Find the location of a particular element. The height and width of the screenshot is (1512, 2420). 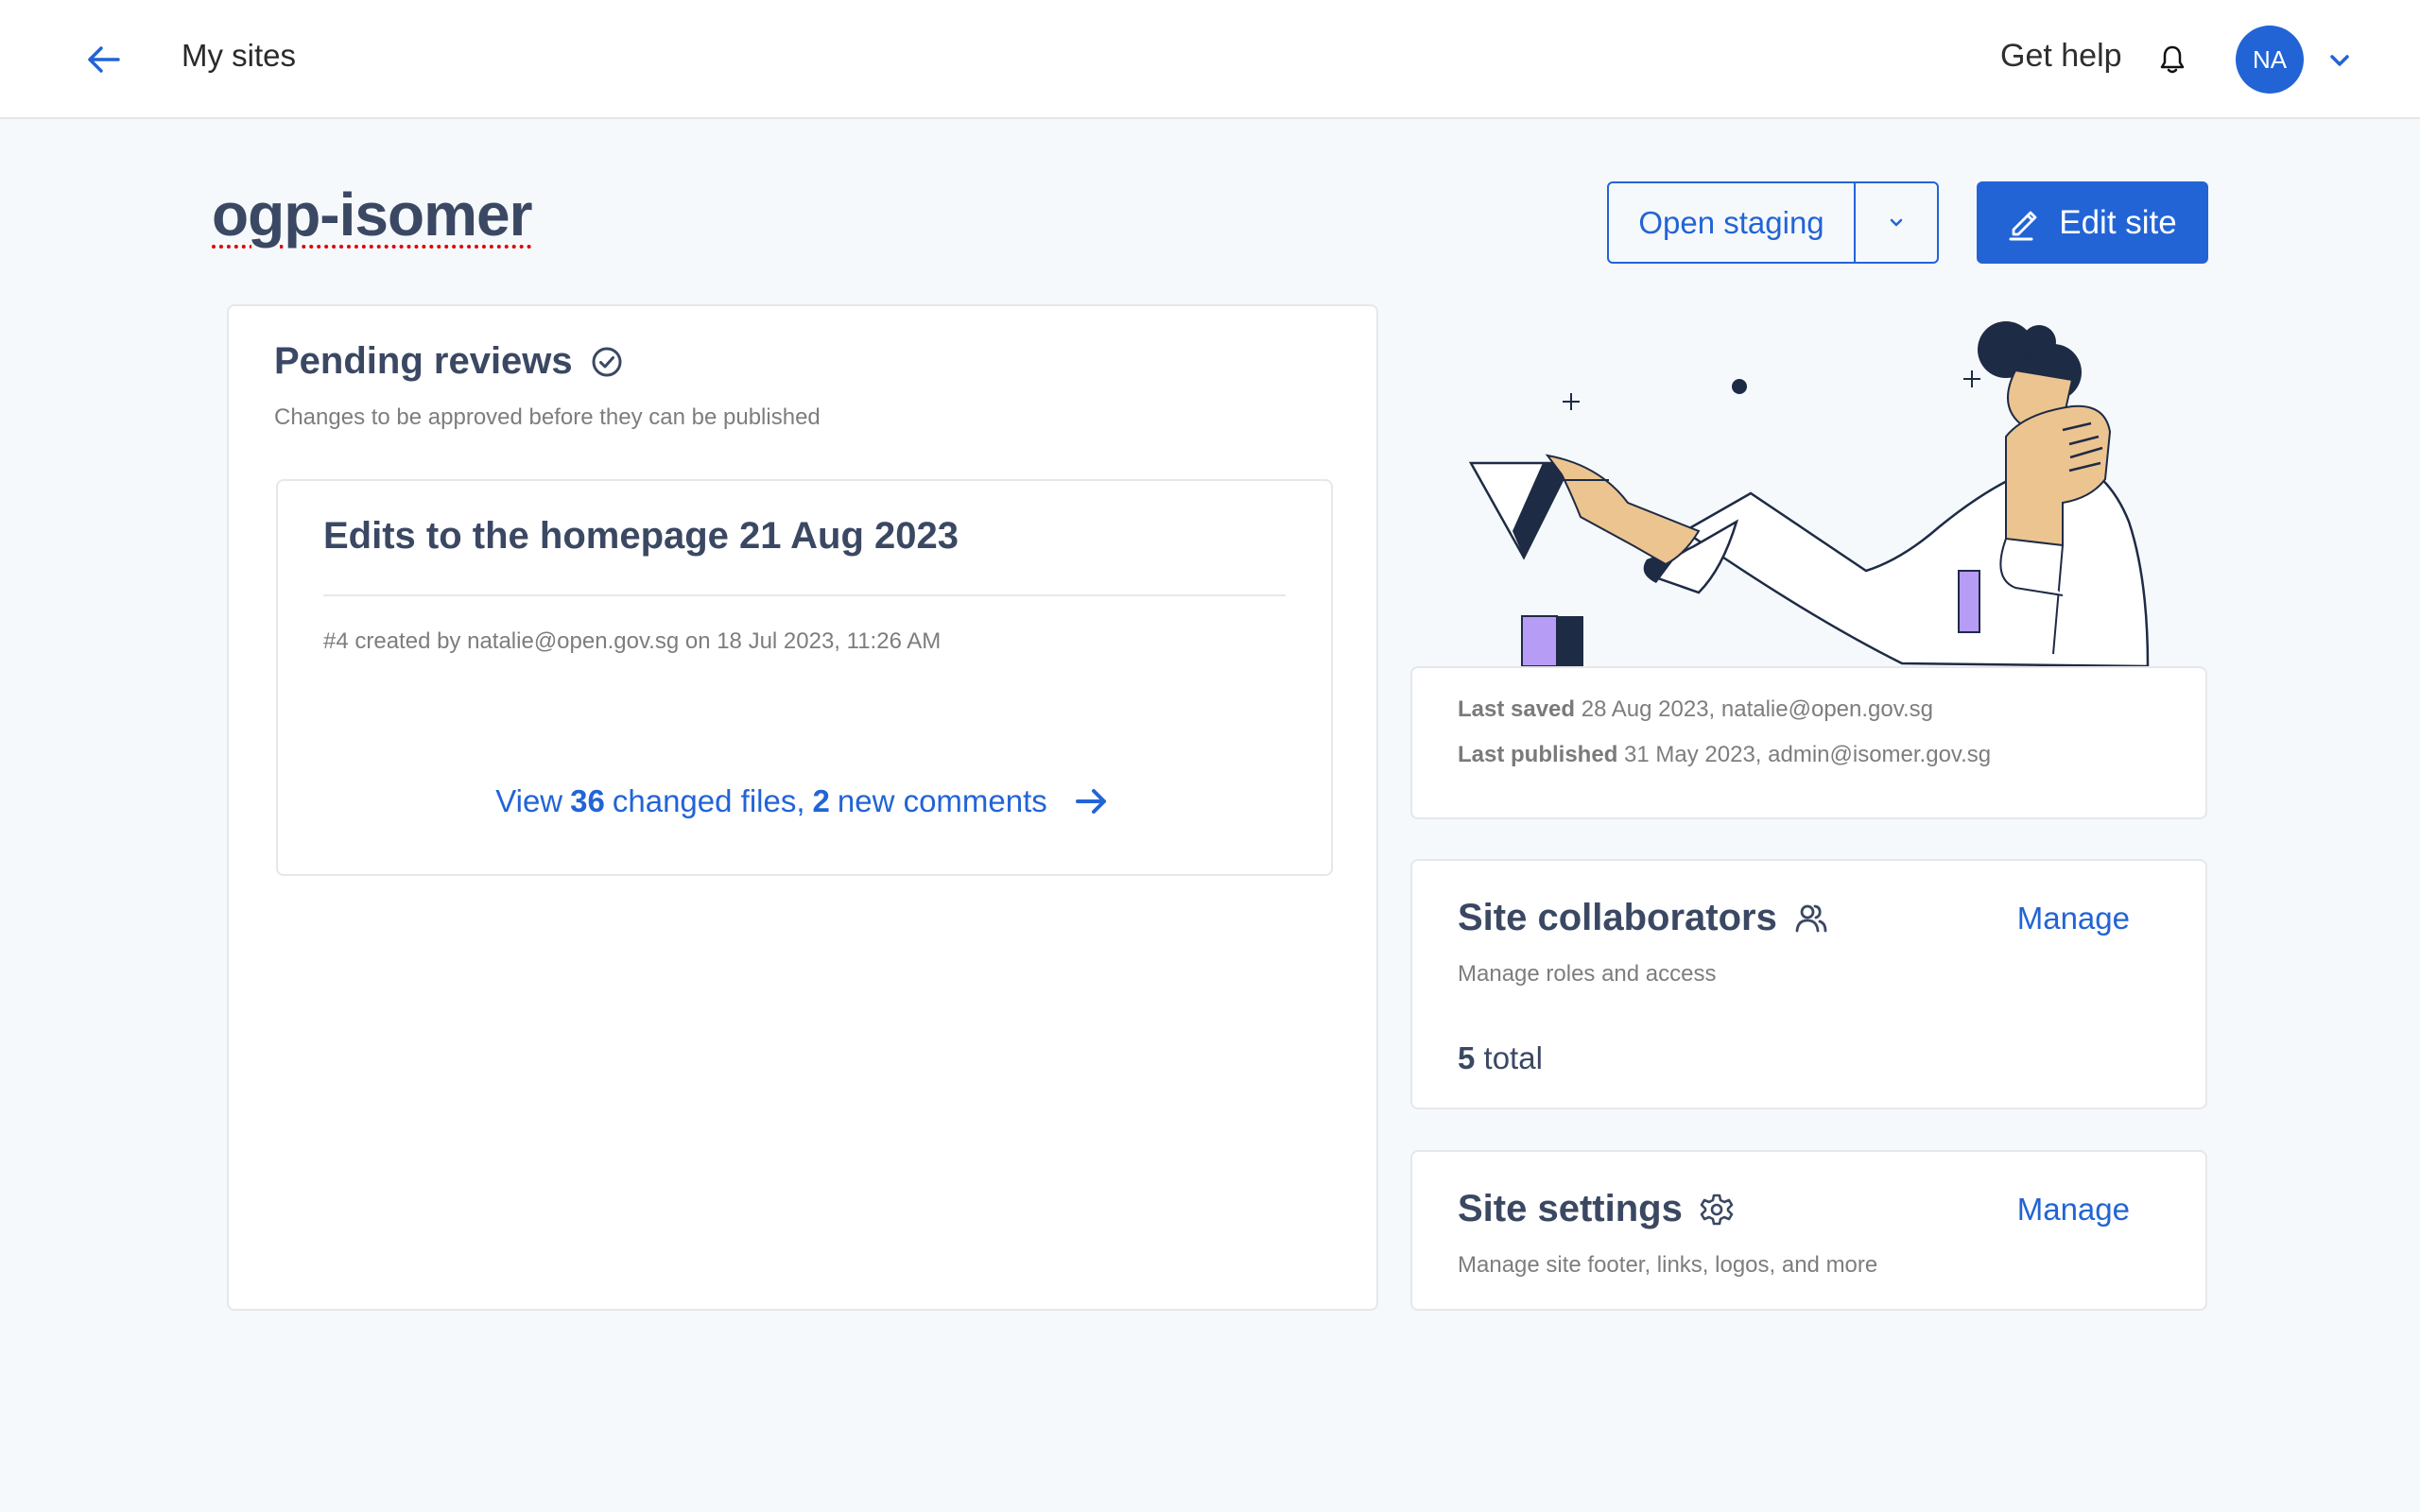

site-collaborators-heading: Site collaborators is located at coordinates (1643, 918).